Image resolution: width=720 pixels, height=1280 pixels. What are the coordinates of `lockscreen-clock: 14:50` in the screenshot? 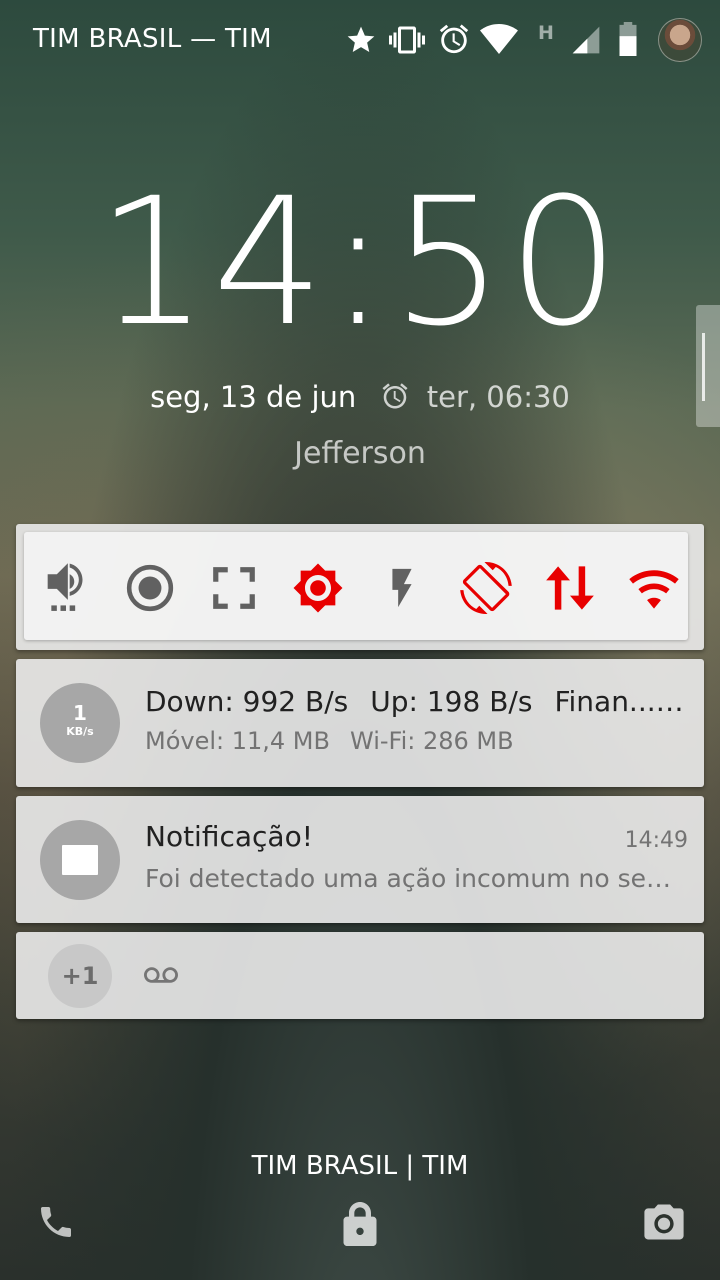 It's located at (360, 262).